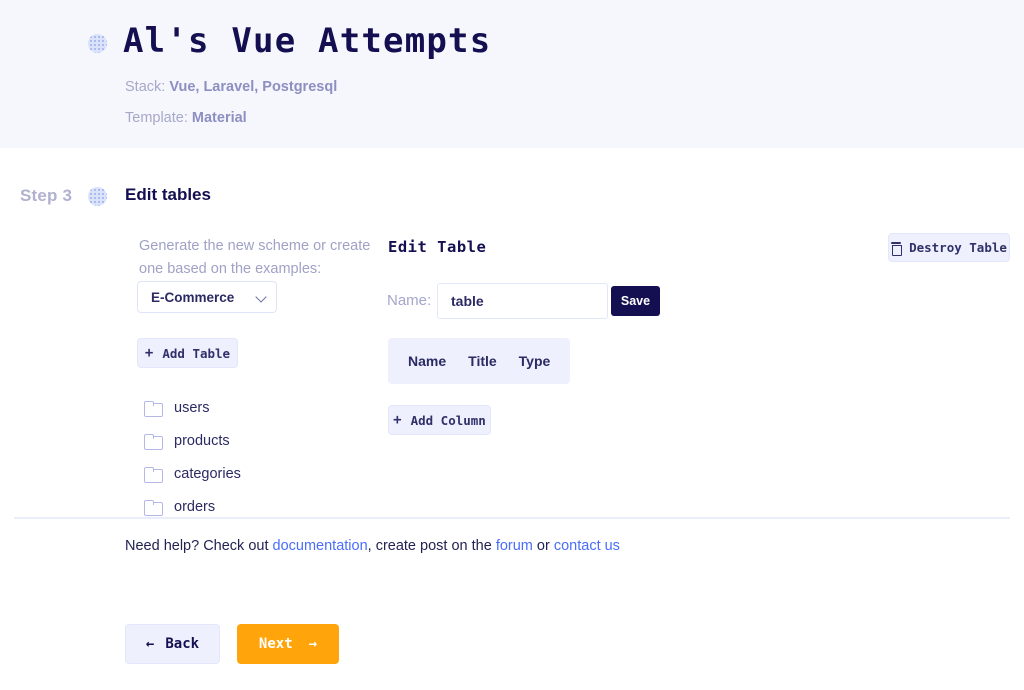  What do you see at coordinates (46, 195) in the screenshot?
I see `step-number: Step 3` at bounding box center [46, 195].